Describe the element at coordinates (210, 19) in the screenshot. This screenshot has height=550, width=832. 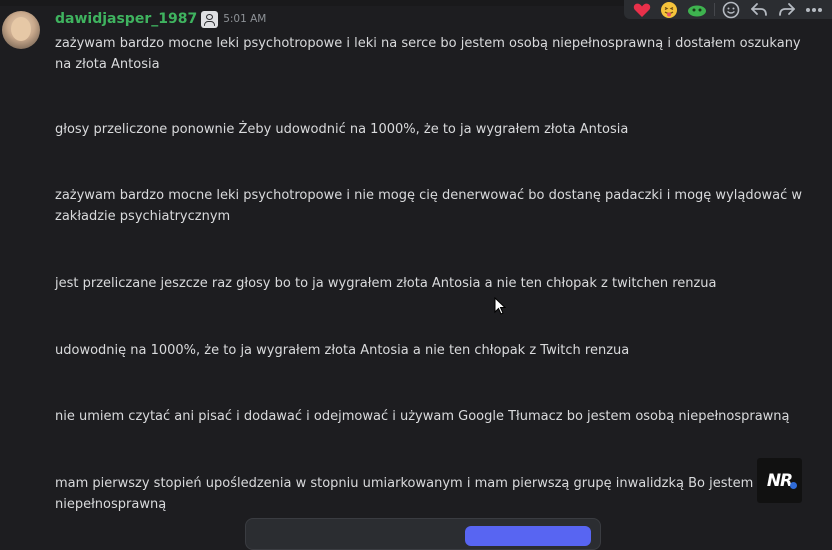
I see `user-badge-icon` at that location.